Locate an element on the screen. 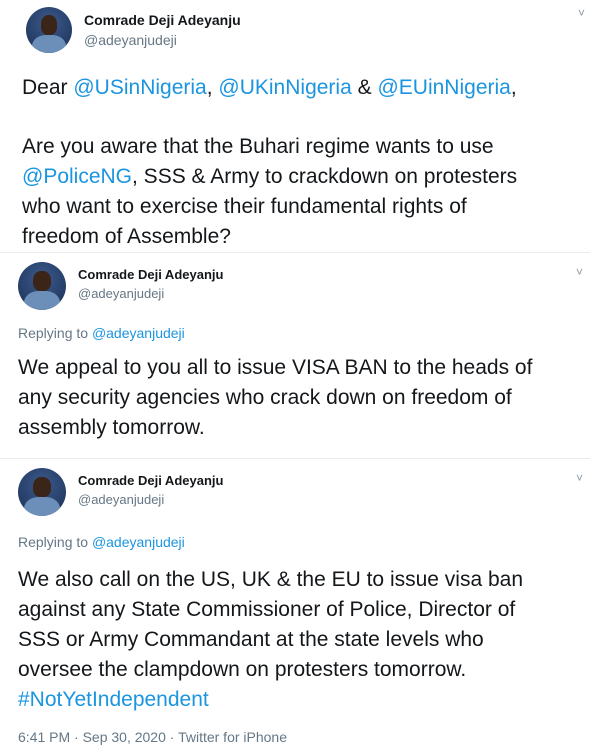 The width and height of the screenshot is (590, 750). tweet-text-line: assembly tomorrow. is located at coordinates (111, 427).